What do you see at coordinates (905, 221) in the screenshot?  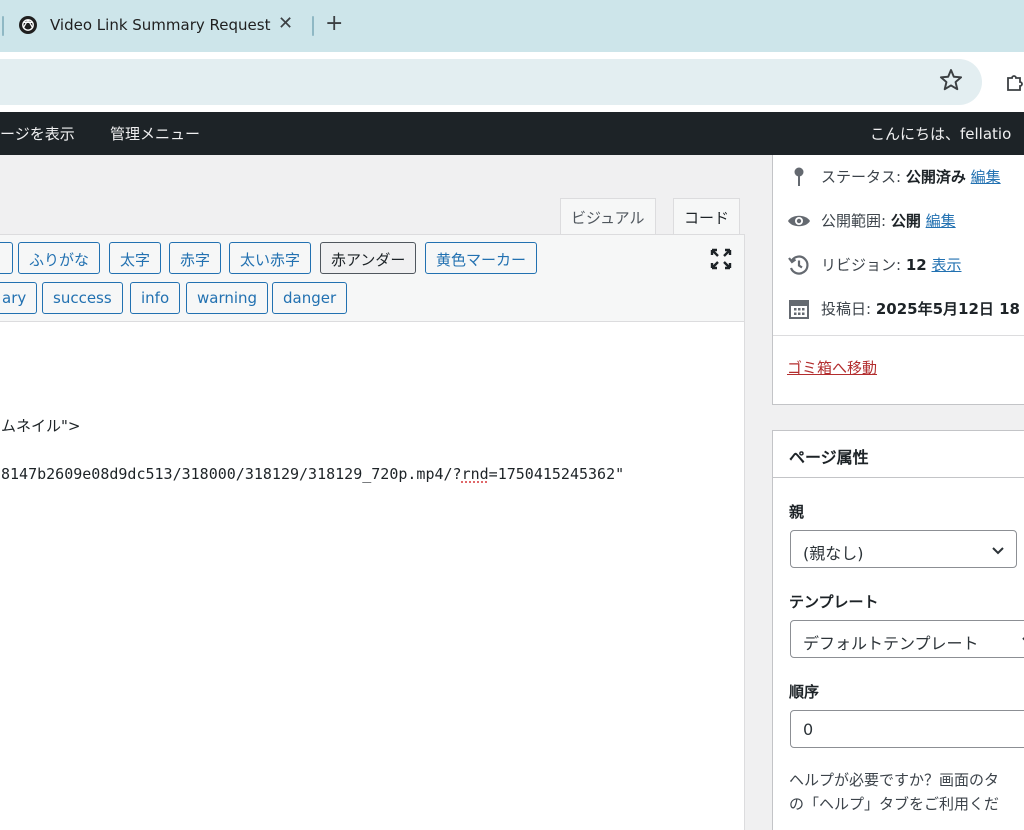 I see `visibility-value: 公開` at bounding box center [905, 221].